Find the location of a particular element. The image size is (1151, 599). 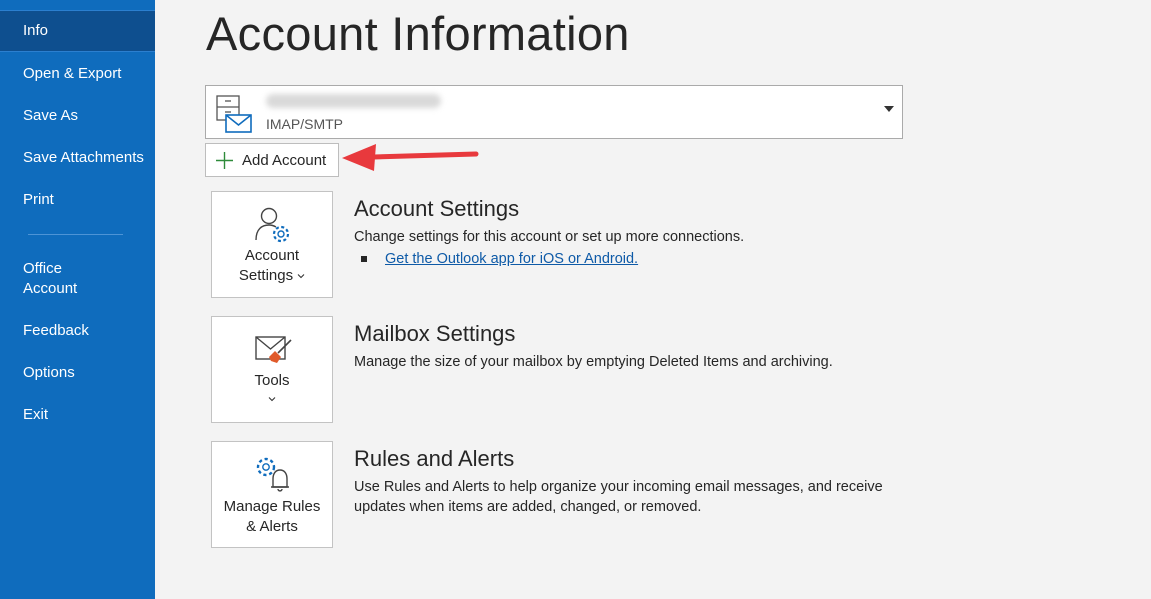

account-selector-dropdown: IMAP/SMTP is located at coordinates (554, 112).